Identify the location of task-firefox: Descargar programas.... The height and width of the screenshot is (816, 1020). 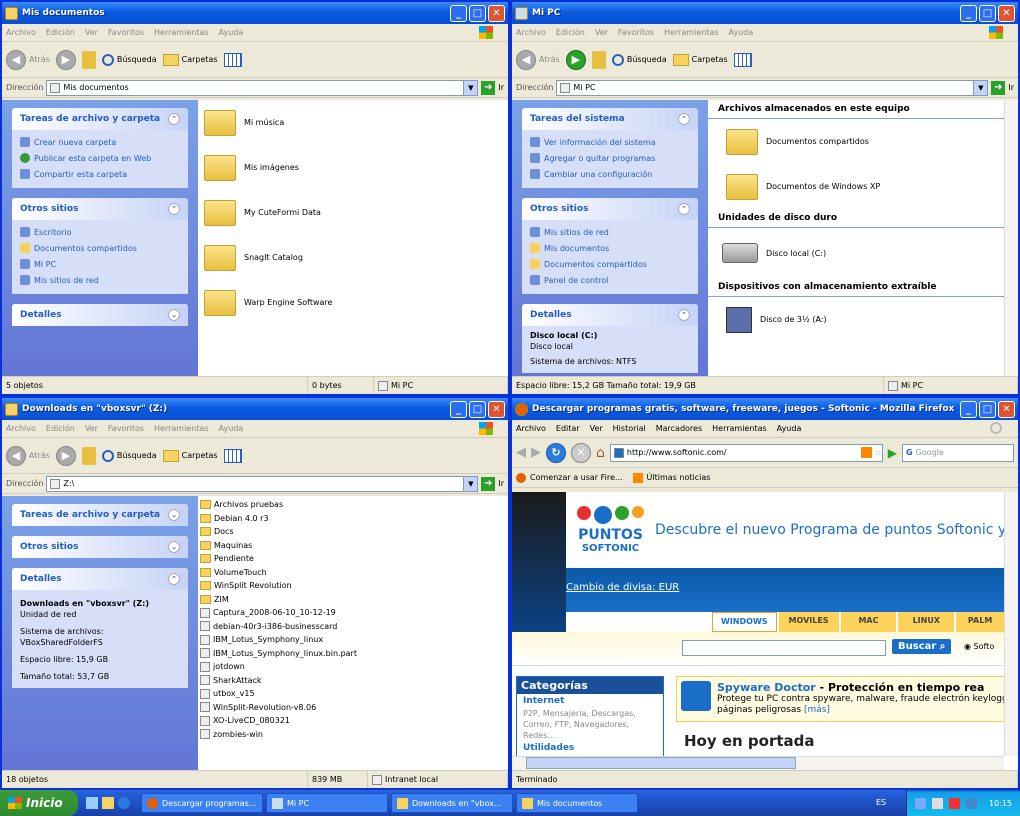
(202, 803).